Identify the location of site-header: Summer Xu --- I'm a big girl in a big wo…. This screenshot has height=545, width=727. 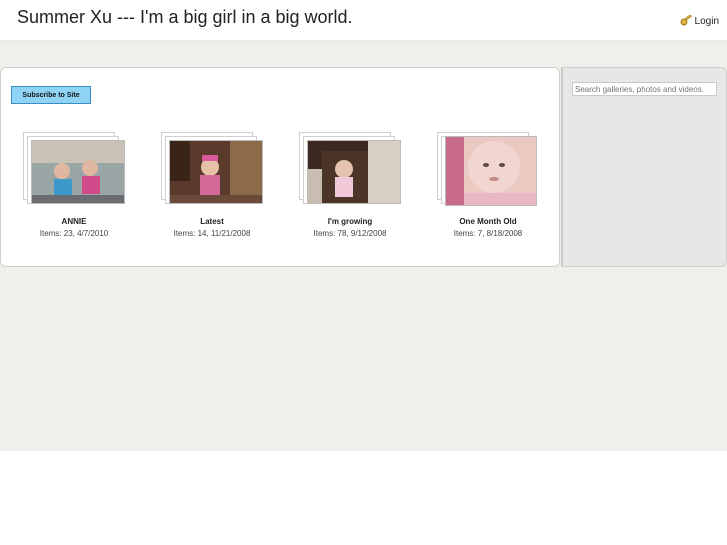
(363, 20).